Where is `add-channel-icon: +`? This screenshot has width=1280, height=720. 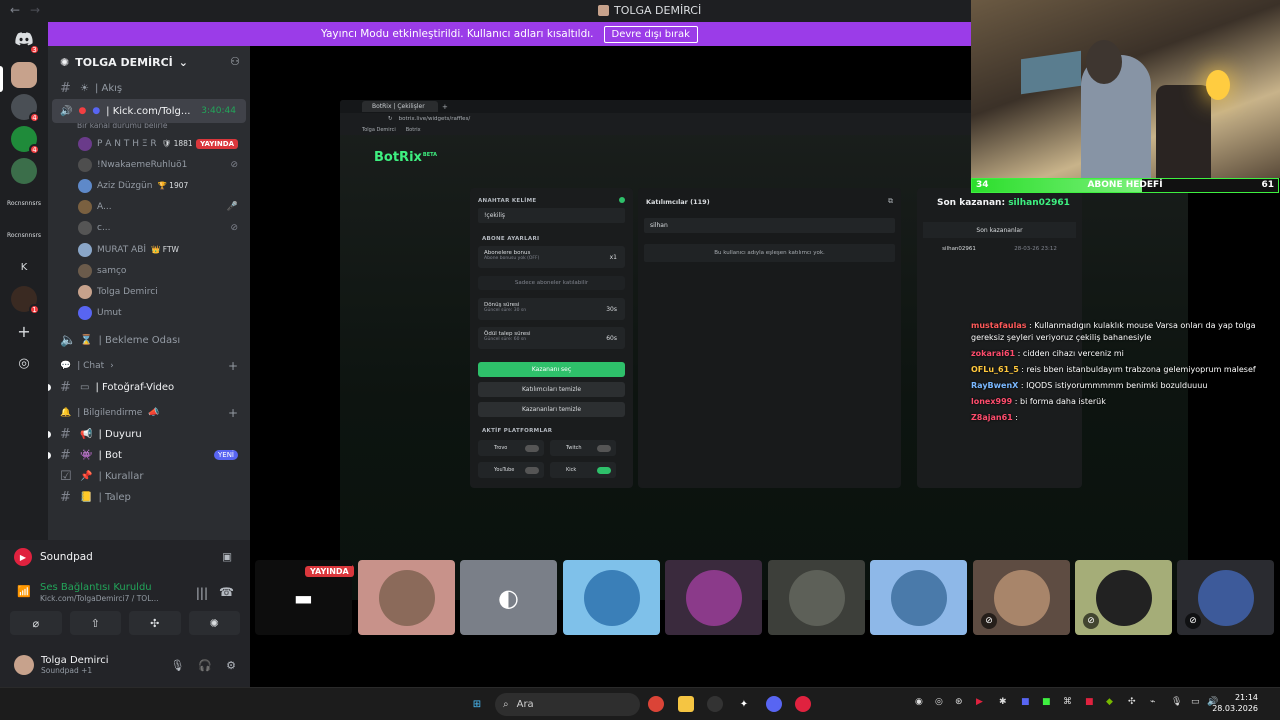 add-channel-icon: + is located at coordinates (233, 366).